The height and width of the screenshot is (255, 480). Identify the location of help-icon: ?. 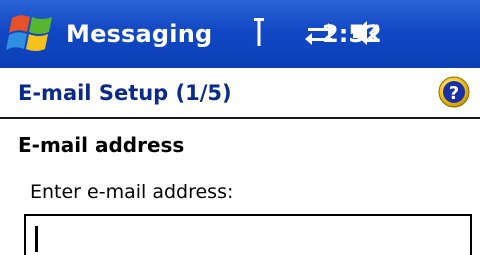
(454, 92).